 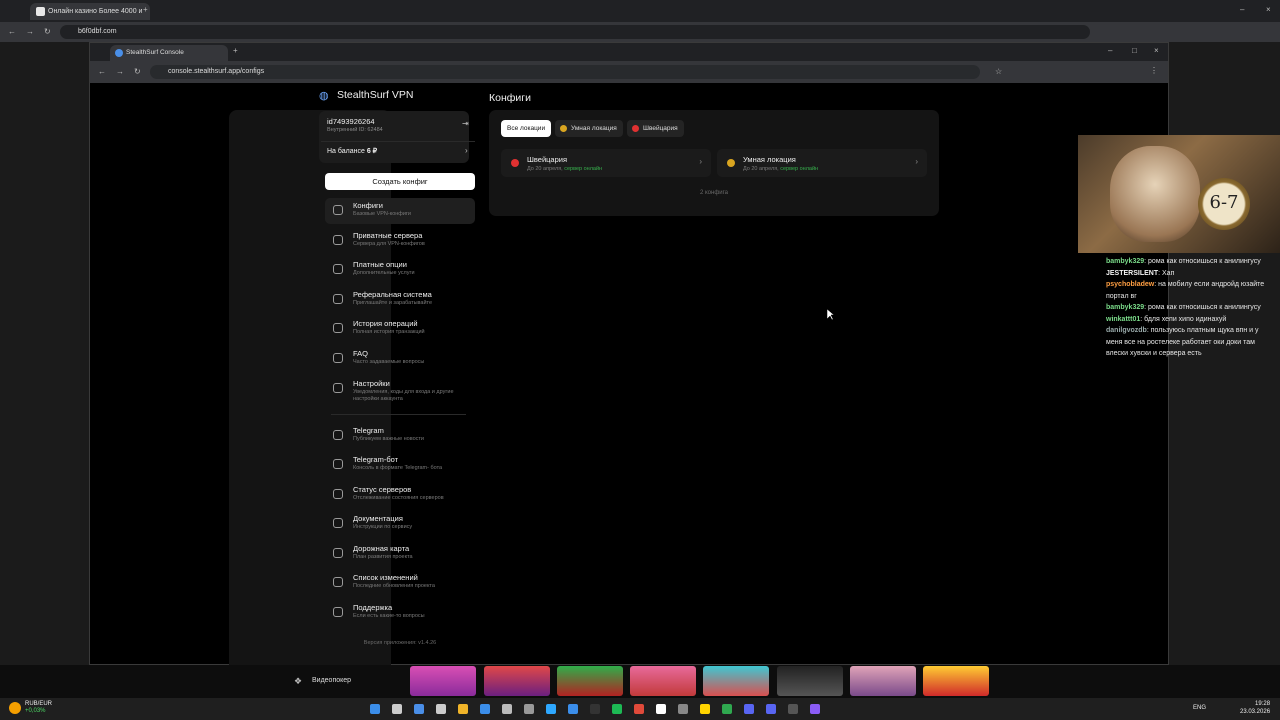 I want to click on filter-smart-location: Умная локация, so click(x=589, y=128).